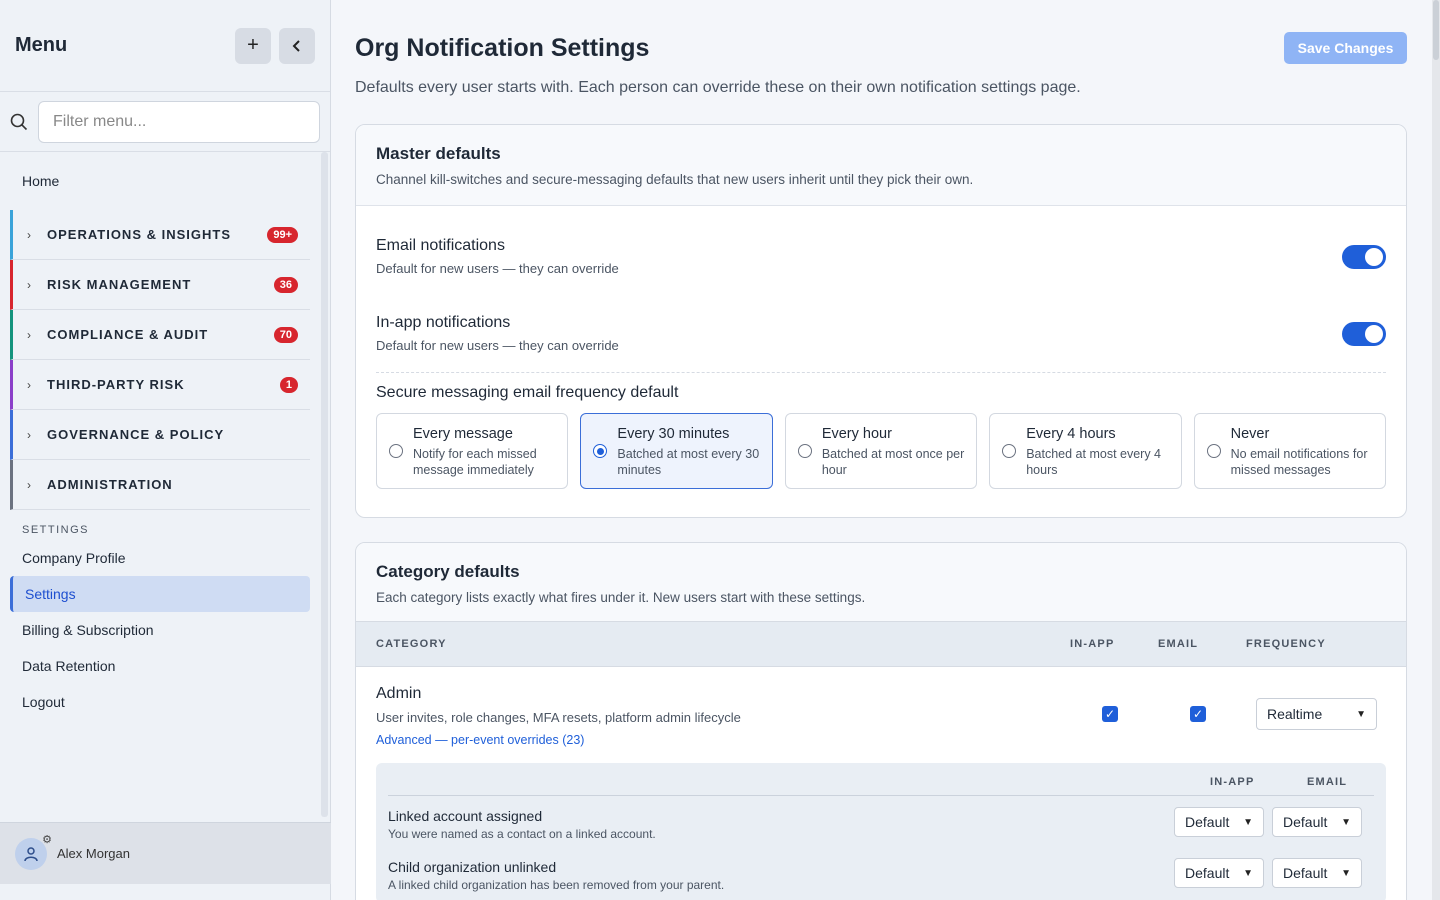 Image resolution: width=1440 pixels, height=900 pixels. Describe the element at coordinates (438, 153) in the screenshot. I see `master-defaults-title: Master defaults` at that location.